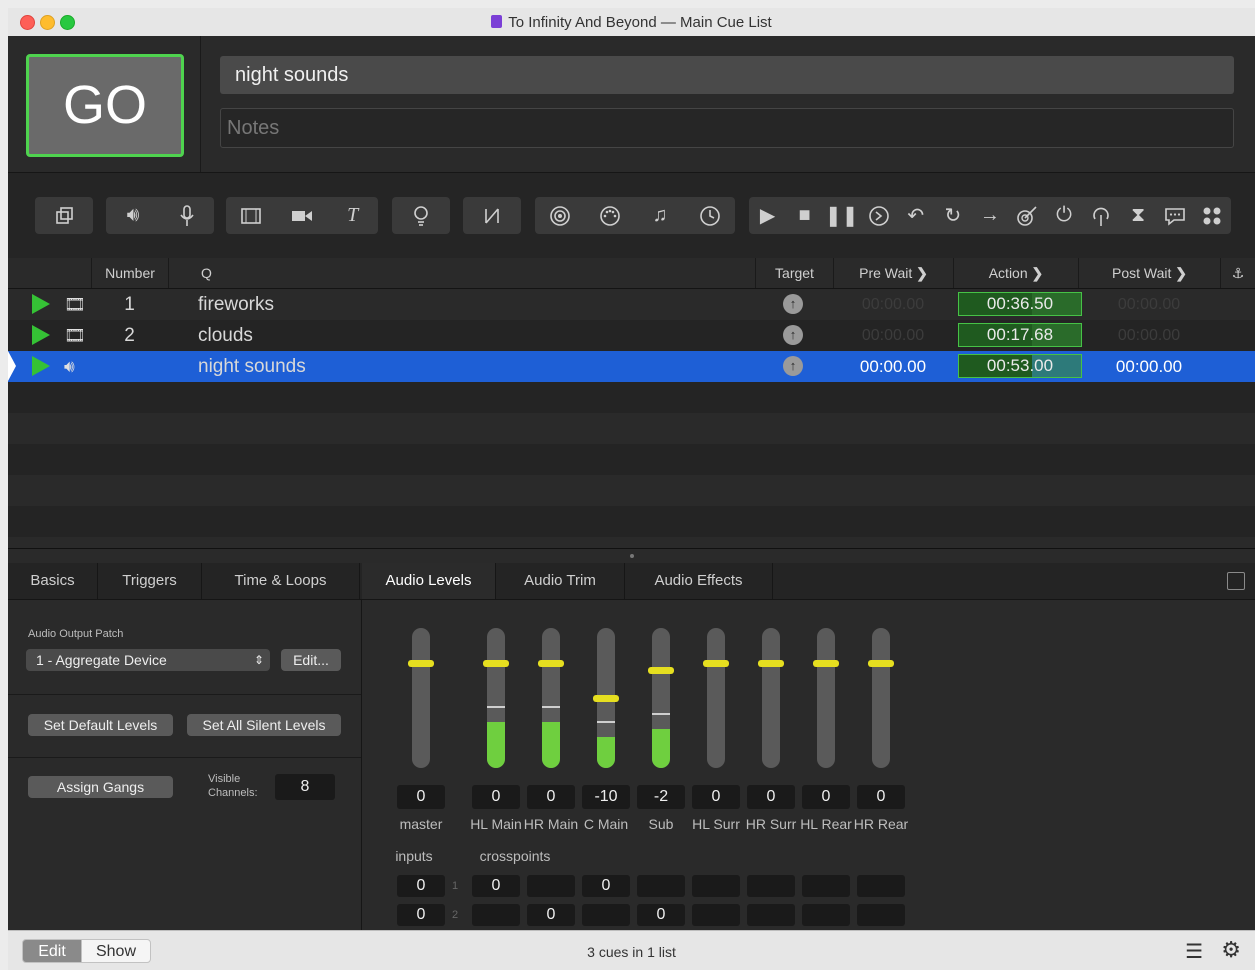  Describe the element at coordinates (1020, 366) in the screenshot. I see `action-time: 00:53.00` at that location.